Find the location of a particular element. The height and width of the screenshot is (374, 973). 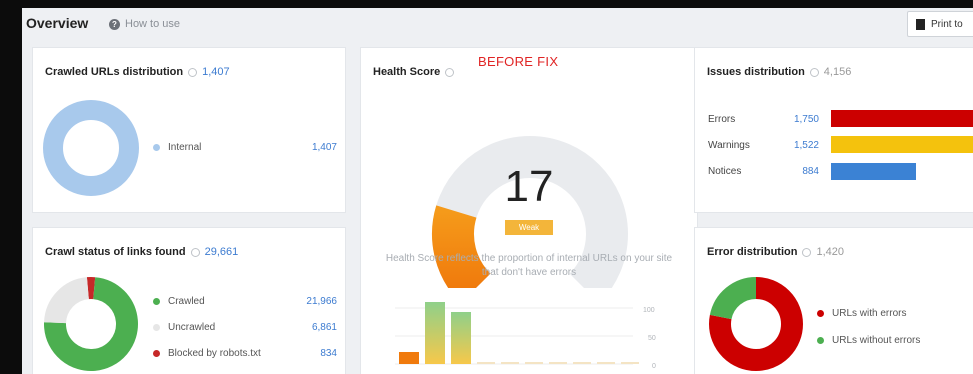

print-button: Print to is located at coordinates (940, 24).